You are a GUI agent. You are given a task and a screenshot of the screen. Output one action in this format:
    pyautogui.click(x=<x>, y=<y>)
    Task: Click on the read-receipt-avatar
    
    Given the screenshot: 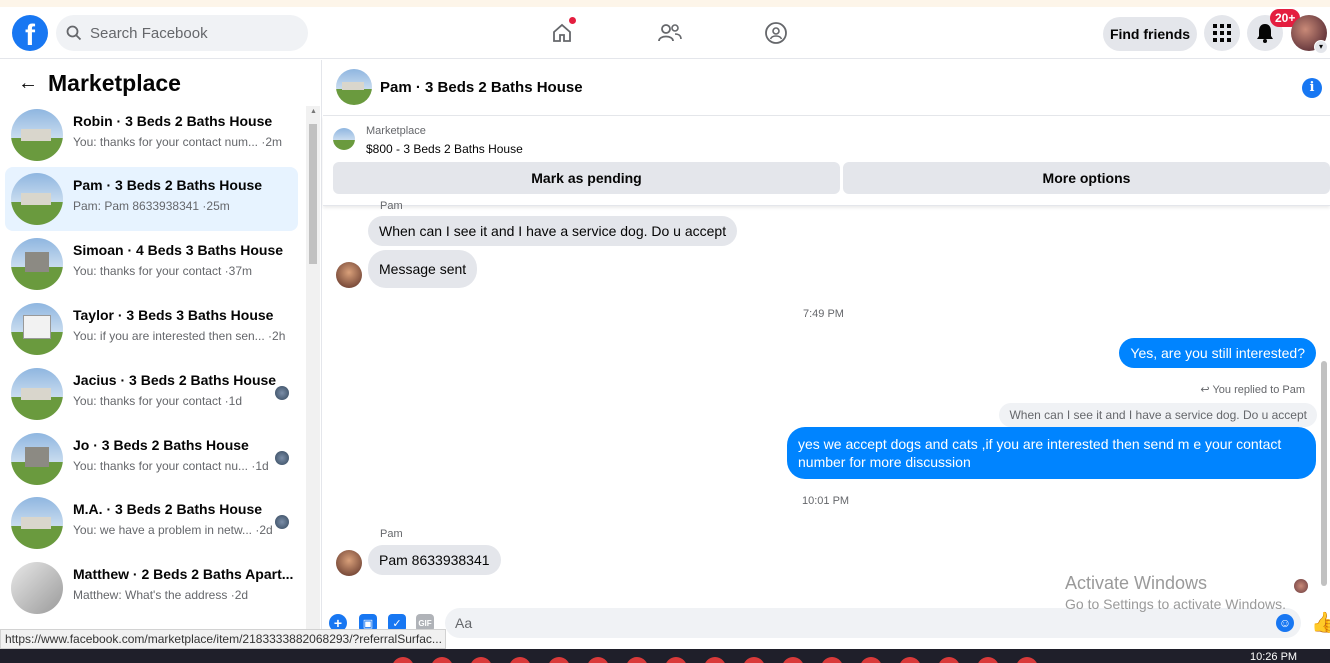 What is the action you would take?
    pyautogui.click(x=1301, y=586)
    